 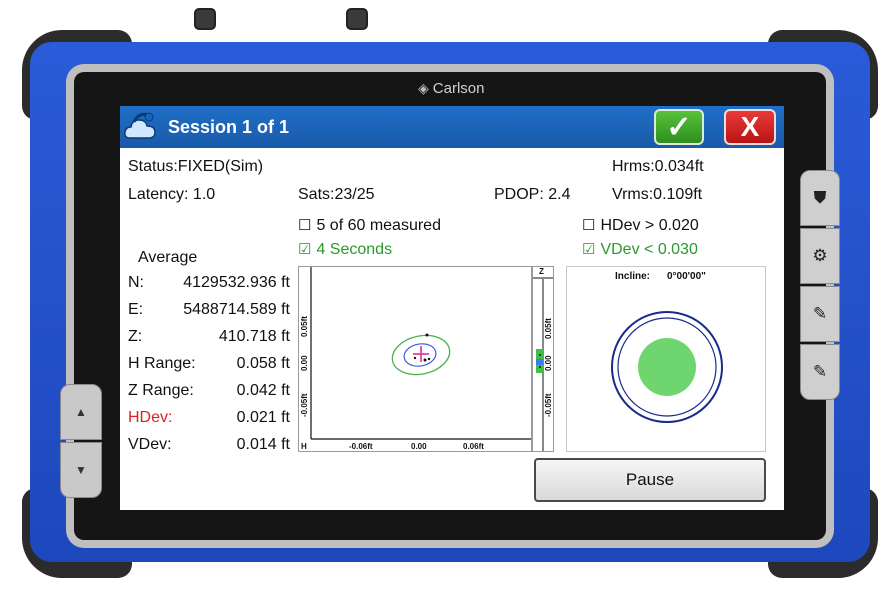 What do you see at coordinates (168, 257) in the screenshot?
I see `average-heading: Average` at bounding box center [168, 257].